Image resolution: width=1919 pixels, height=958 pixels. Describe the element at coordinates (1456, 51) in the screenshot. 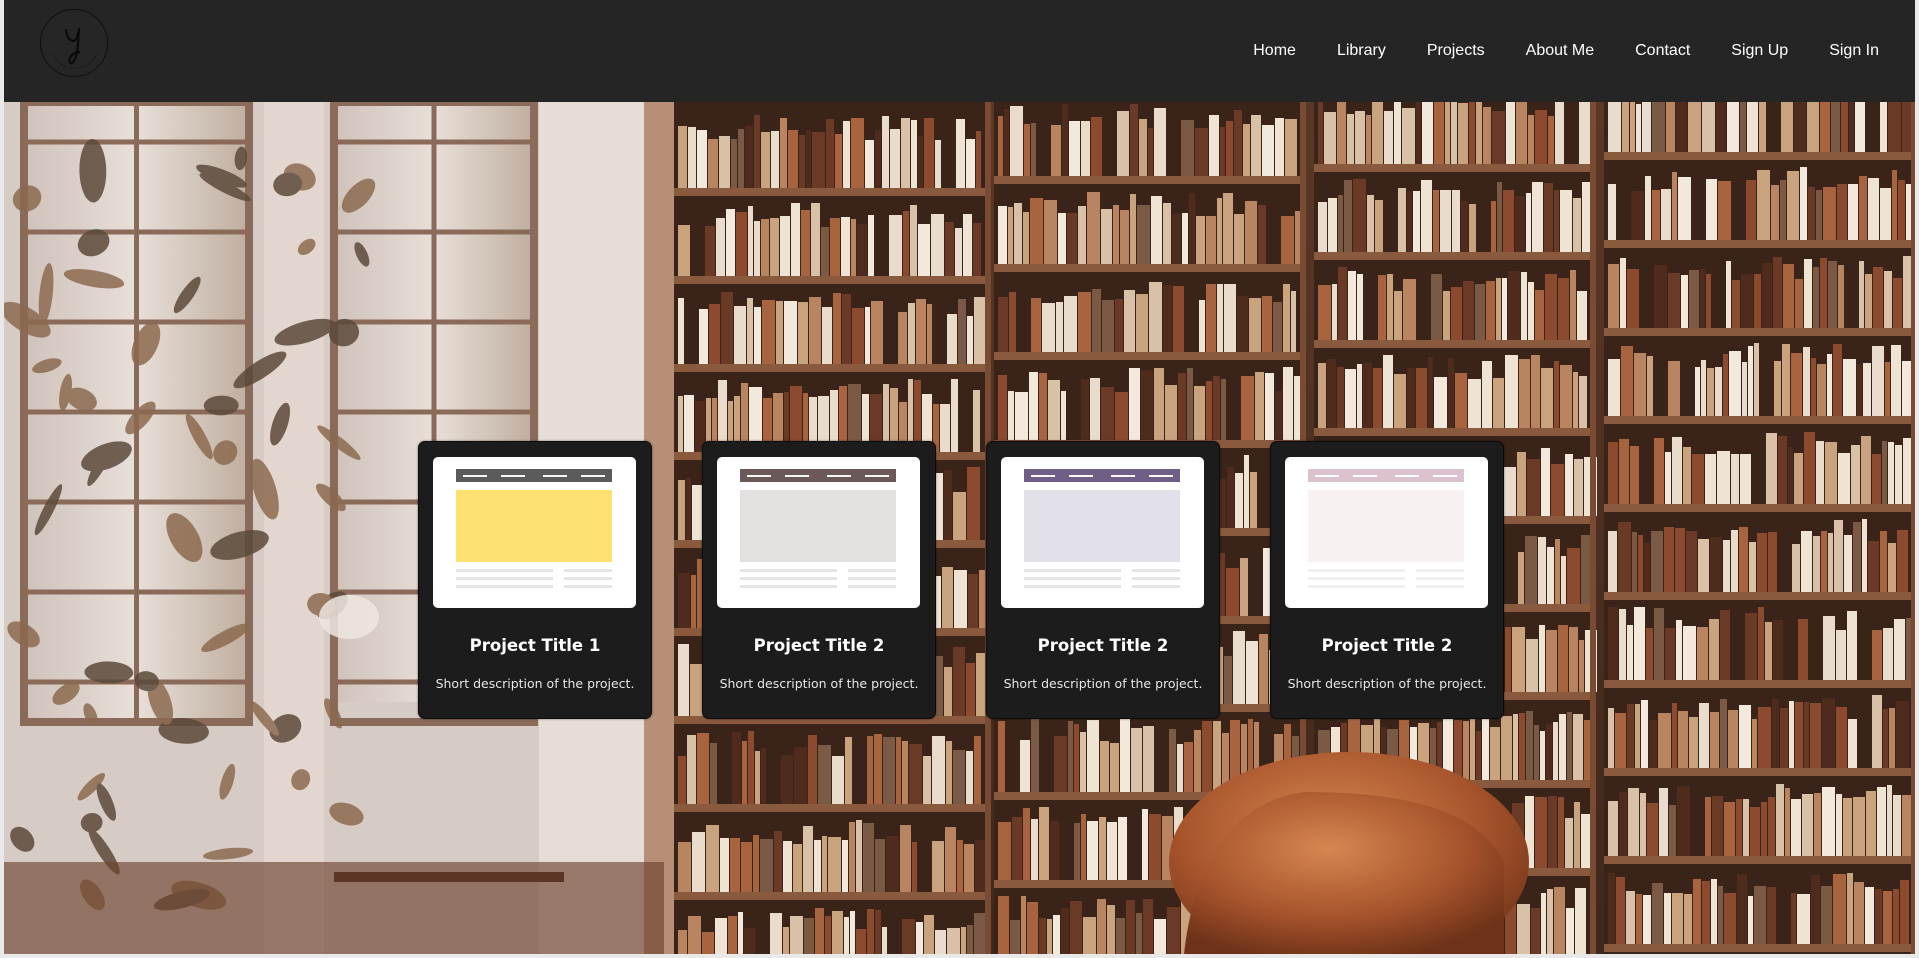

I see `nav-projects: Projects` at that location.